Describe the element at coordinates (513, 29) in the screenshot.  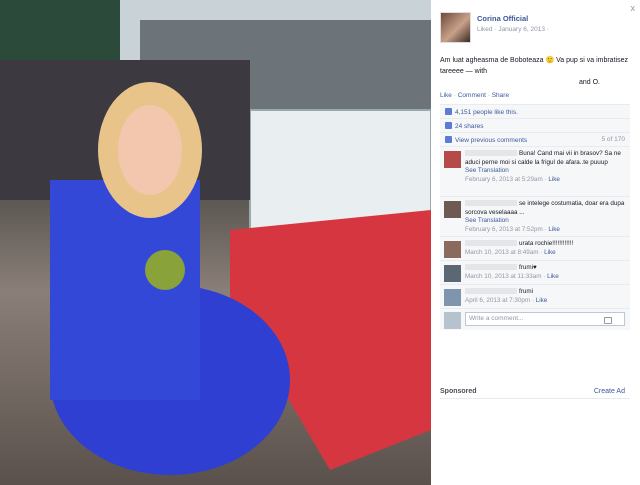
I see `post-timestamp: Liked · January 6, 2013 ·` at that location.